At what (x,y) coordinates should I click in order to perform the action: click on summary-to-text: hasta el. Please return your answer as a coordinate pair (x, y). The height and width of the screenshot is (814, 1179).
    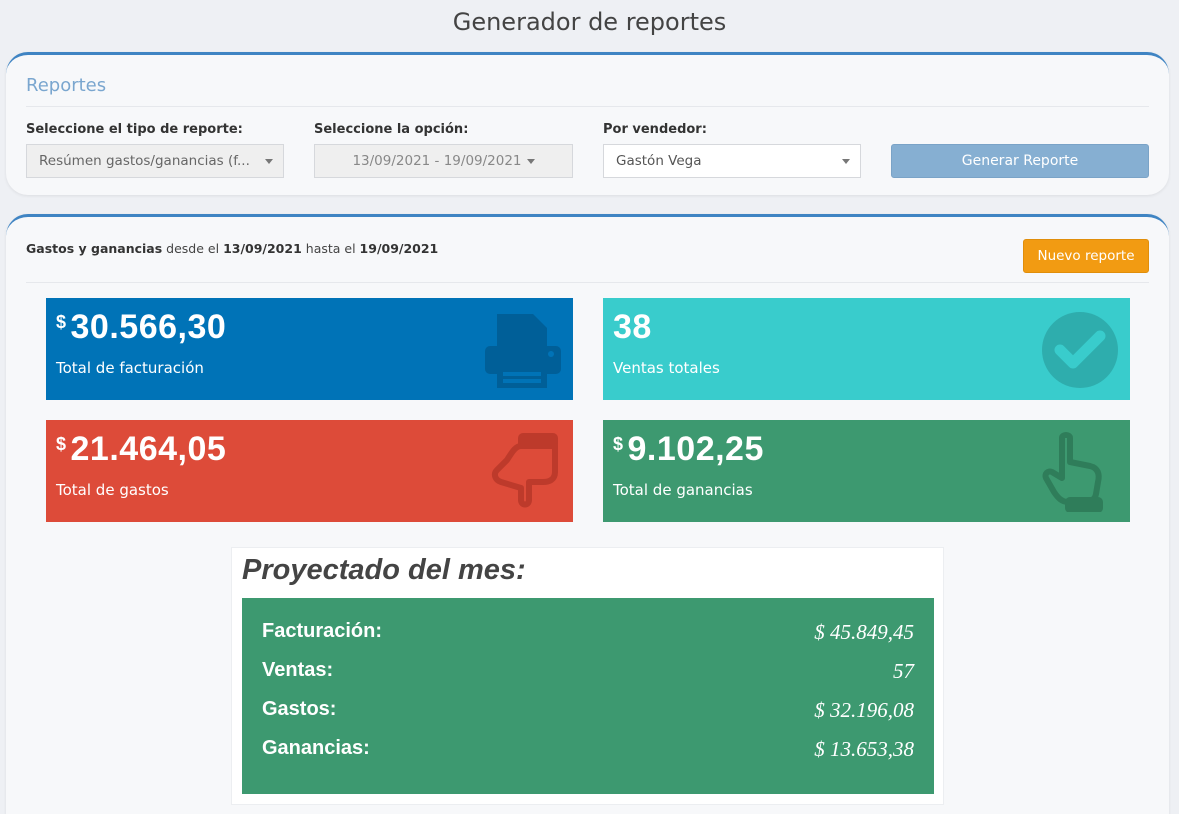
    Looking at the image, I should click on (330, 248).